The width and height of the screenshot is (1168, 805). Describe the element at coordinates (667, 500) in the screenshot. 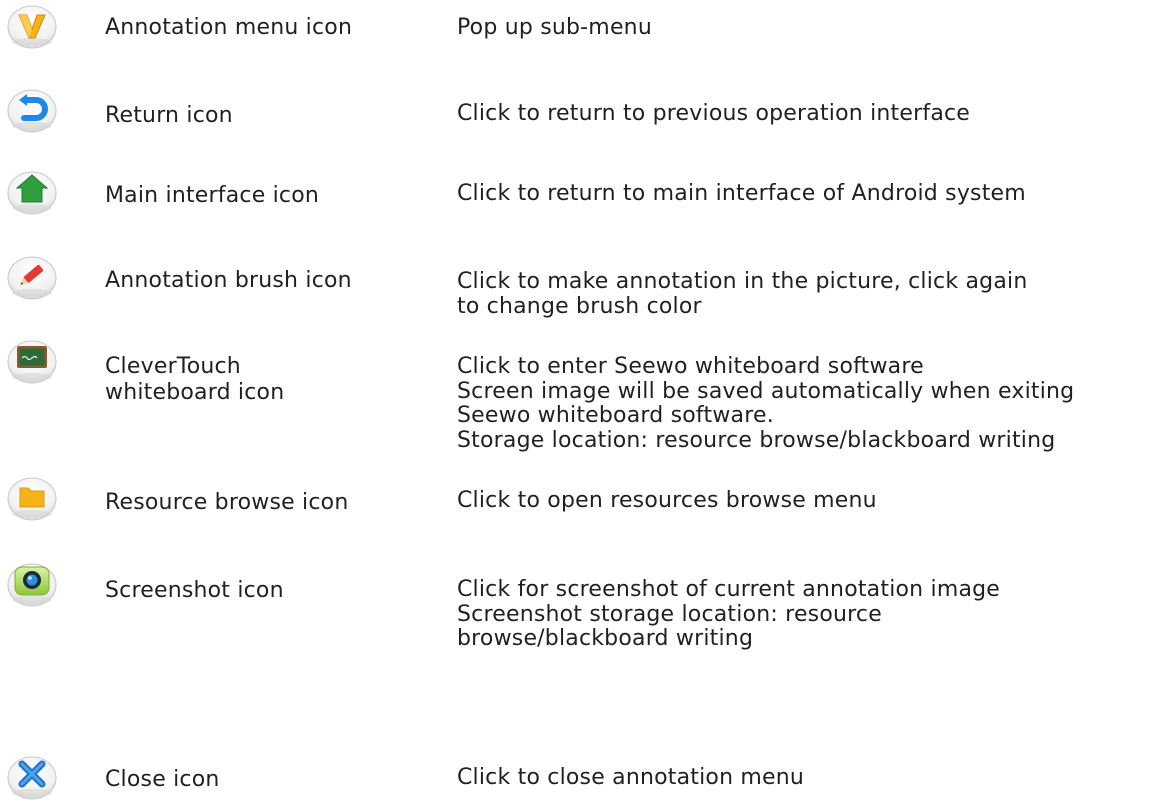

I see `icon-description: Click to open resources browse menu` at that location.